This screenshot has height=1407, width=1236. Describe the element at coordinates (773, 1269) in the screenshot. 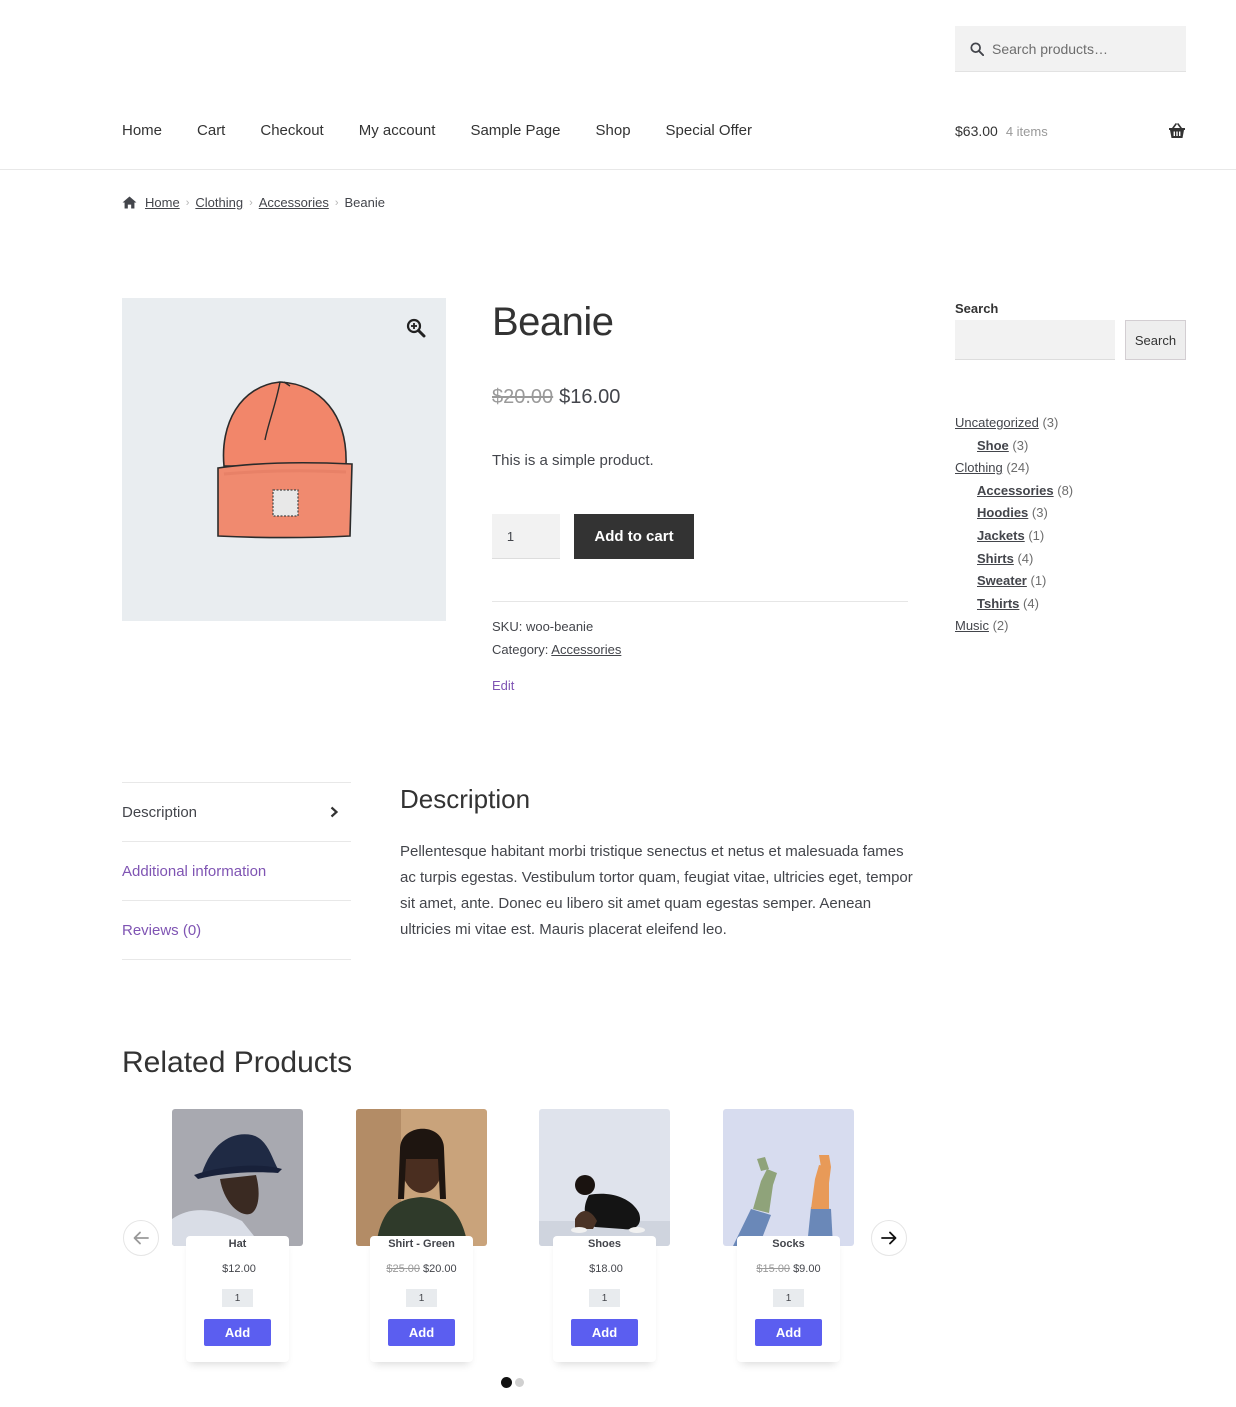

I see `old-price: $15.00` at that location.